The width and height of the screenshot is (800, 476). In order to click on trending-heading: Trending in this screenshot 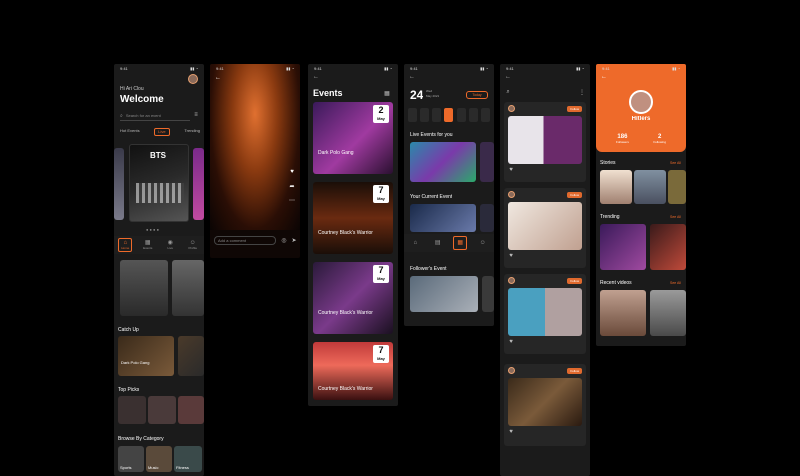, I will do `click(610, 217)`.